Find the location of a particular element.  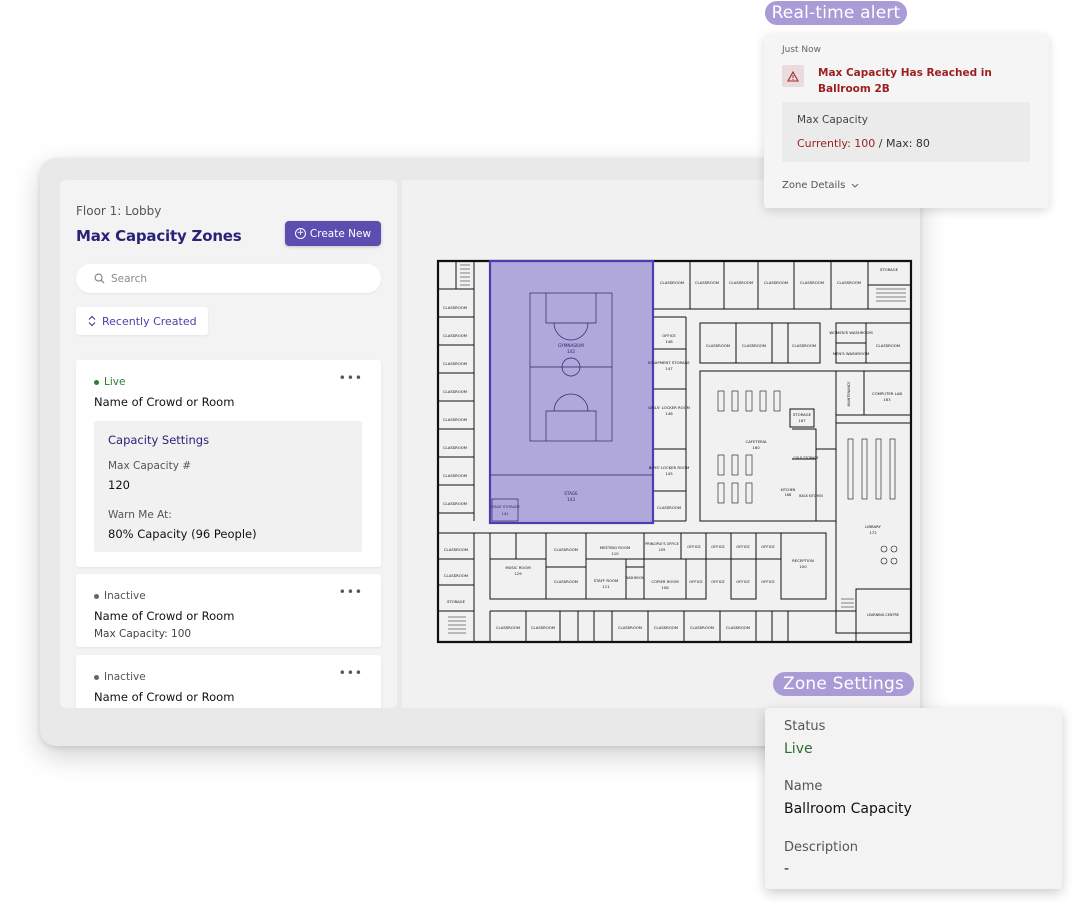

room-label: COPIER ROOM is located at coordinates (664, 581).